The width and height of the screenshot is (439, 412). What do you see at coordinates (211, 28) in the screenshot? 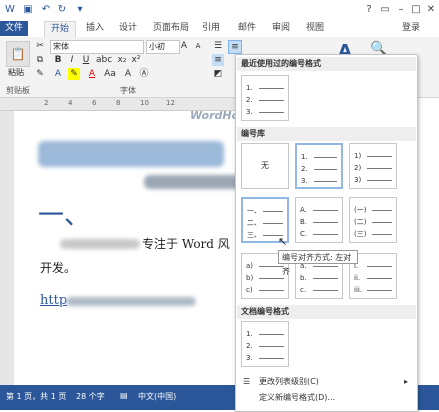
I see `tab-references: 引用` at bounding box center [211, 28].